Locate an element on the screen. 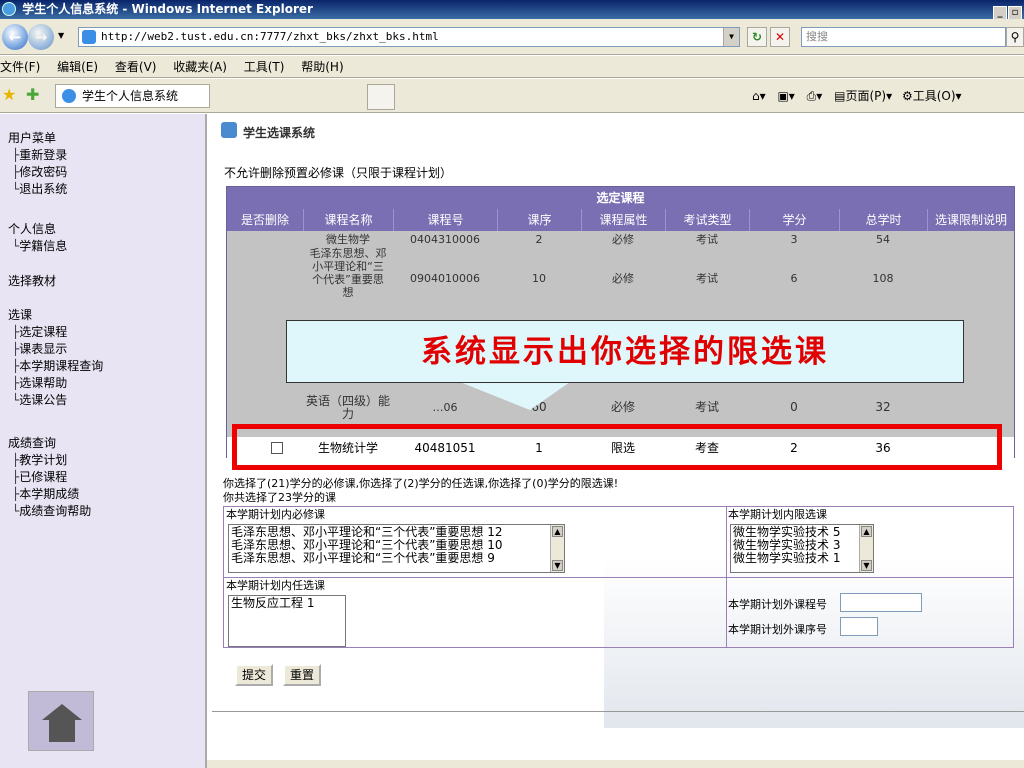 The height and width of the screenshot is (768, 1024). restore-button: ▫ is located at coordinates (1015, 13).